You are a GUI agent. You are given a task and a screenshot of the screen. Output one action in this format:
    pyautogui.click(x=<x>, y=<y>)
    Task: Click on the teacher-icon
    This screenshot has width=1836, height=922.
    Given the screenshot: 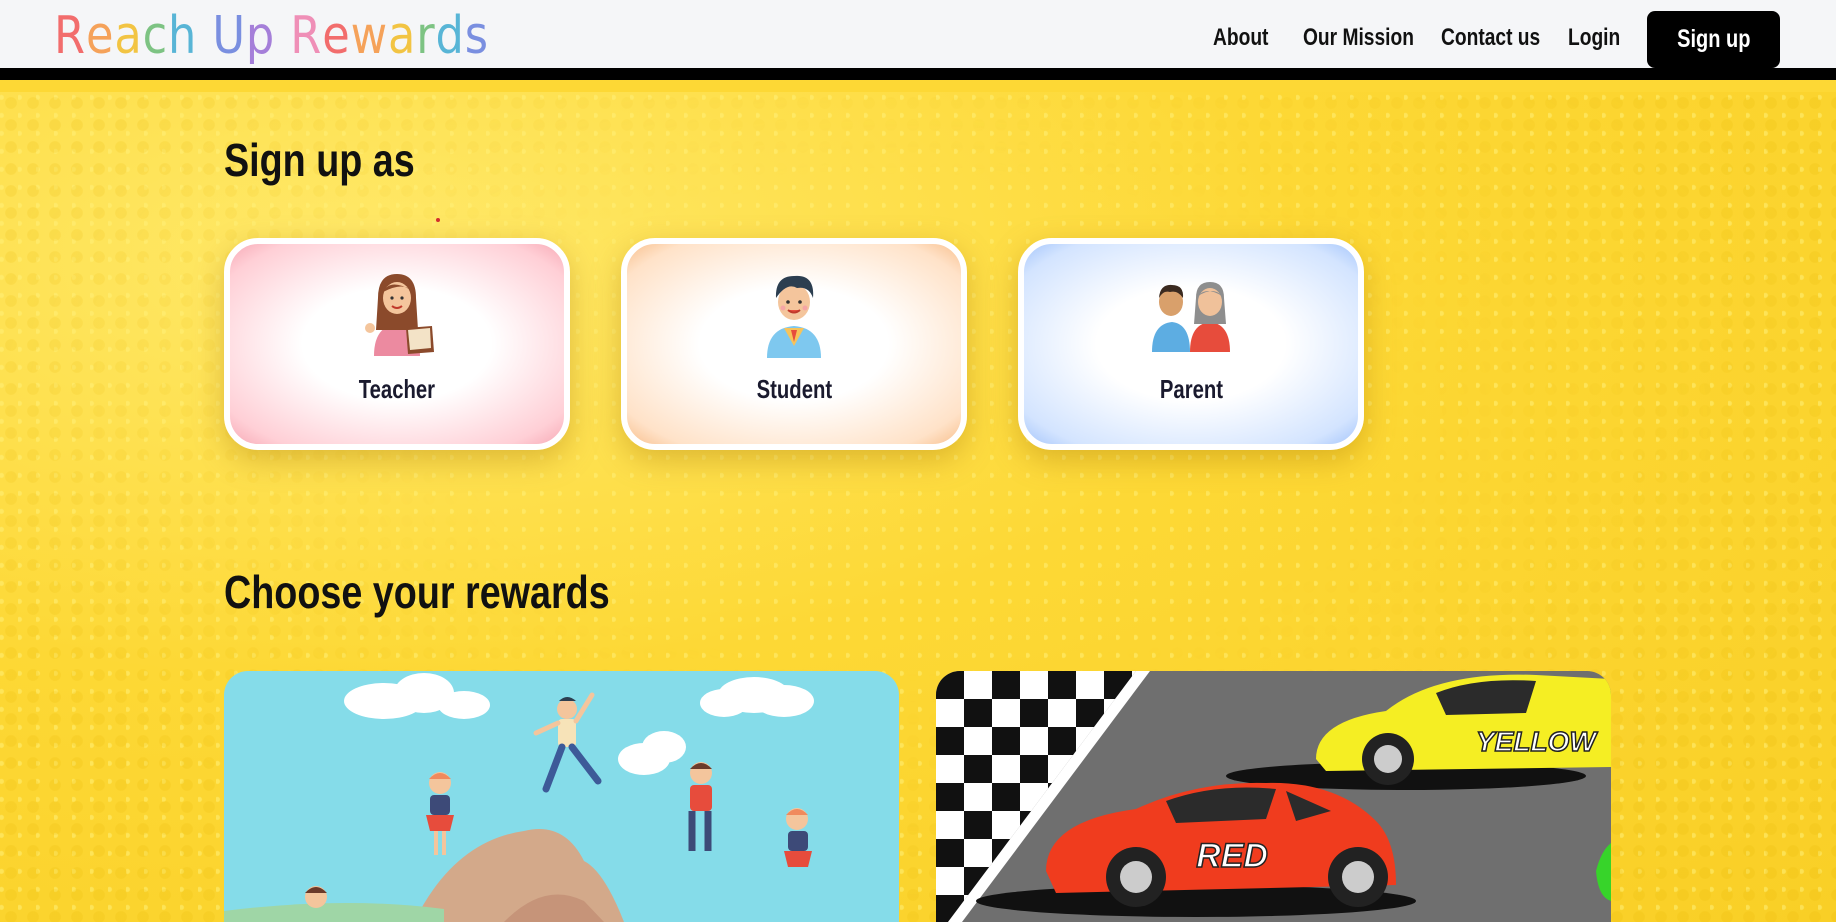 What is the action you would take?
    pyautogui.click(x=399, y=315)
    